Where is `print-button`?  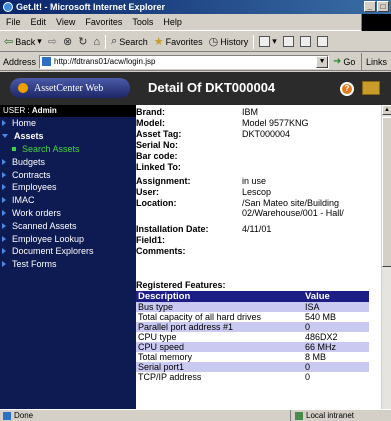
print-button is located at coordinates (288, 41).